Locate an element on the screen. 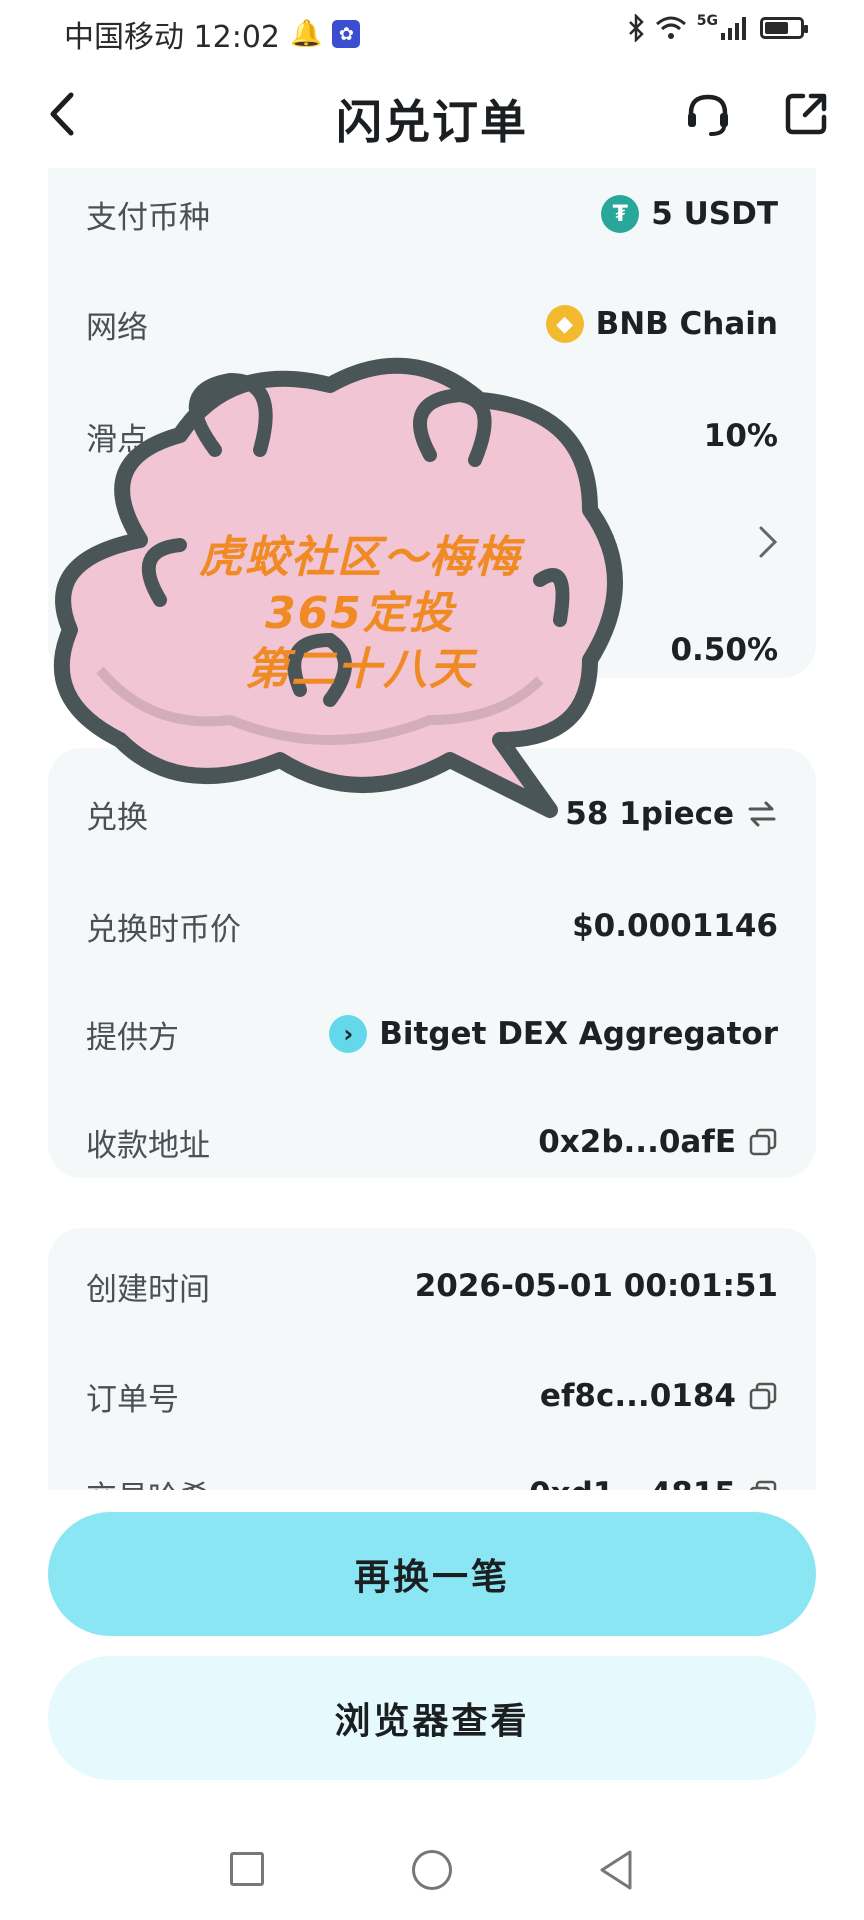  share-button is located at coordinates (806, 114).